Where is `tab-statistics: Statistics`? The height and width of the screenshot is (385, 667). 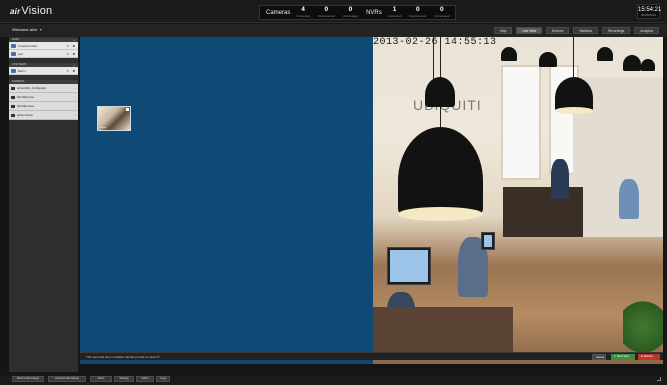 tab-statistics: Statistics is located at coordinates (586, 30).